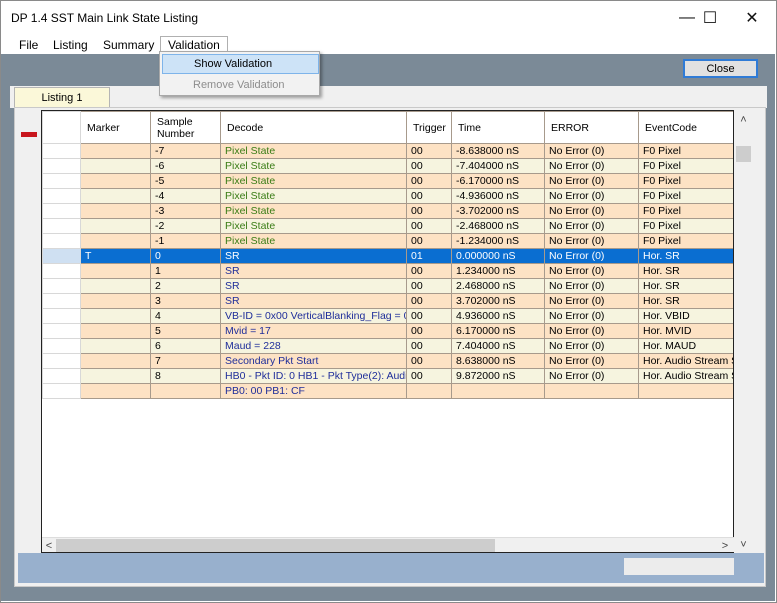  Describe the element at coordinates (29, 134) in the screenshot. I see `marker-indicator-icon` at that location.